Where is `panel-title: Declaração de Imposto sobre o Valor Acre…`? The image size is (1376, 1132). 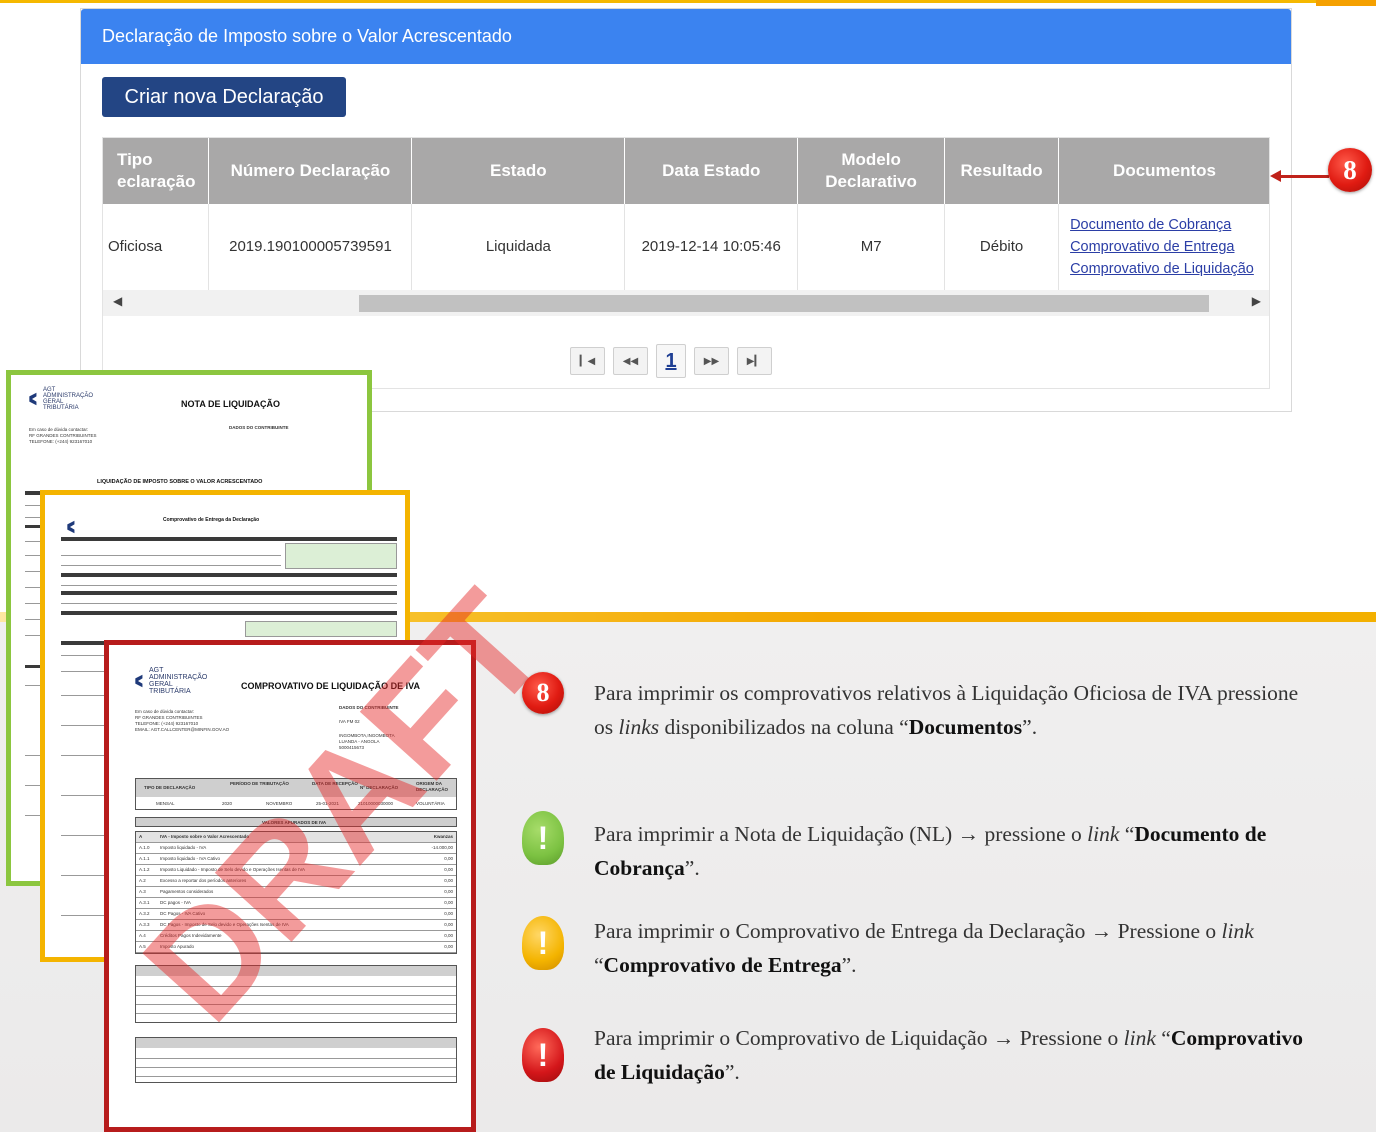
panel-title: Declaração de Imposto sobre o Valor Acre… is located at coordinates (686, 36).